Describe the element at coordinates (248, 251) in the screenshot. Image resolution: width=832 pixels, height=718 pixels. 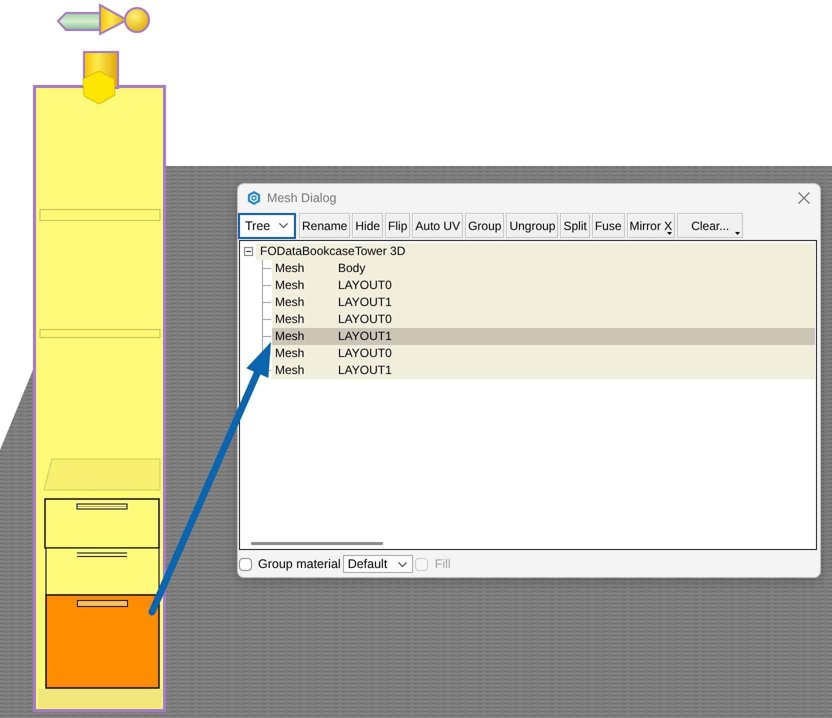
I see `collapse-icon` at that location.